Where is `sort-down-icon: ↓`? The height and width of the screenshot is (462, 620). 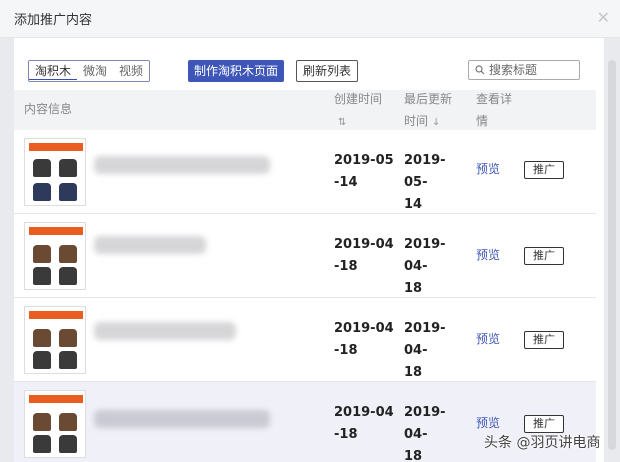 sort-down-icon: ↓ is located at coordinates (436, 122).